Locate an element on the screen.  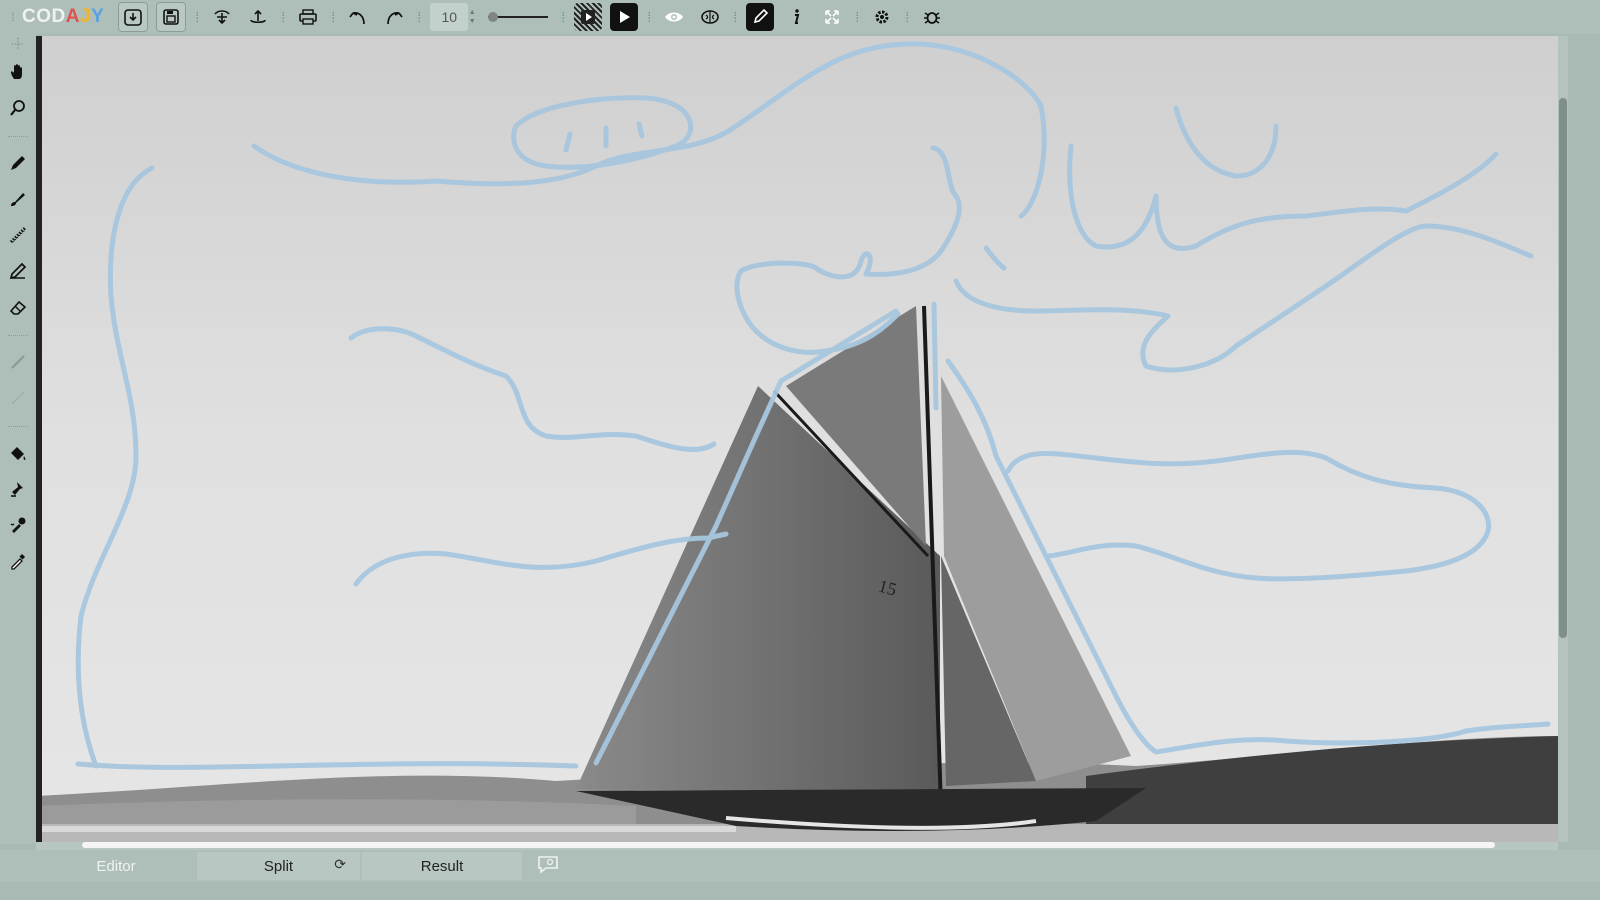
layers-icon is located at coordinates (222, 17).